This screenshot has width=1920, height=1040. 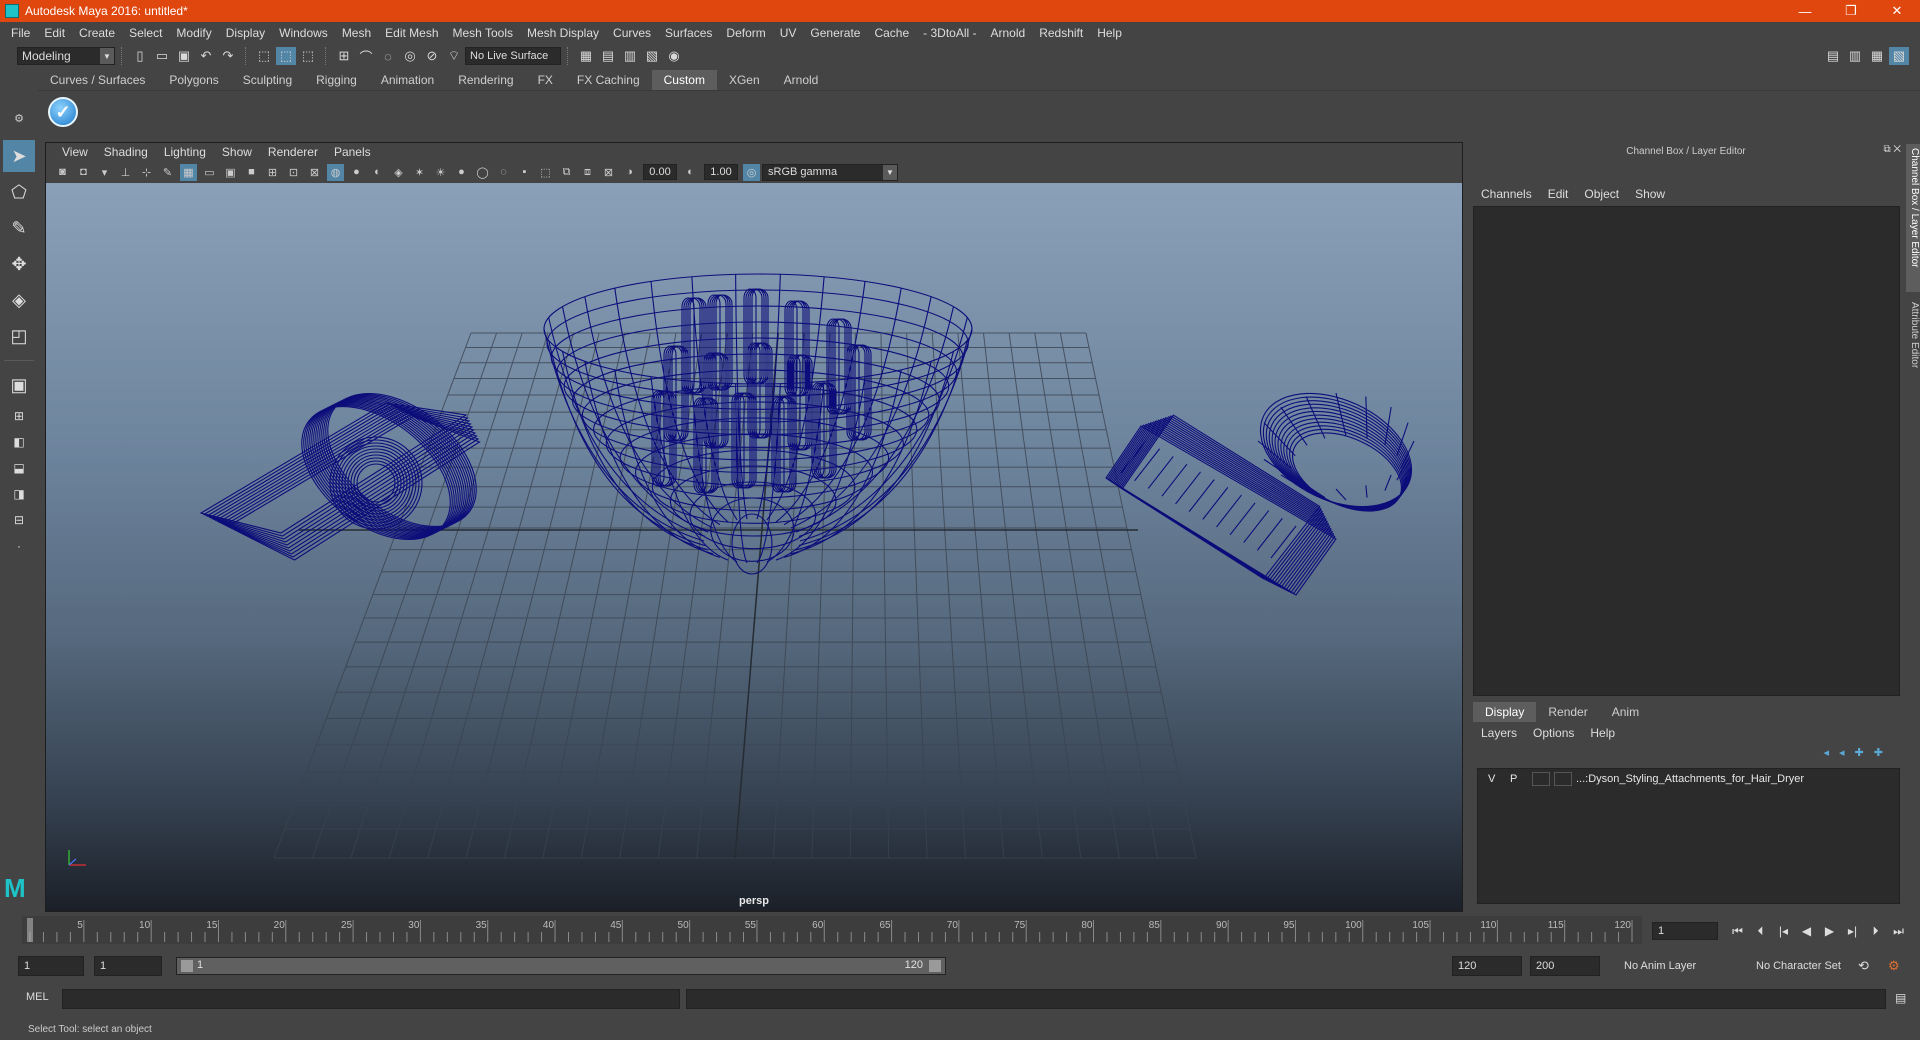 What do you see at coordinates (286, 56) in the screenshot?
I see `select-by-object-icon: ⬚` at bounding box center [286, 56].